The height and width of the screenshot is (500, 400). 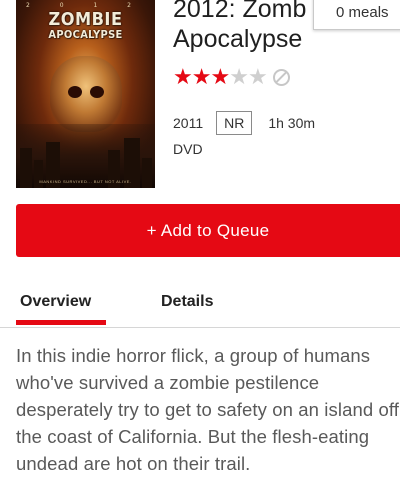 What do you see at coordinates (238, 39) in the screenshot?
I see `movie-title-line2: Apocalypse` at bounding box center [238, 39].